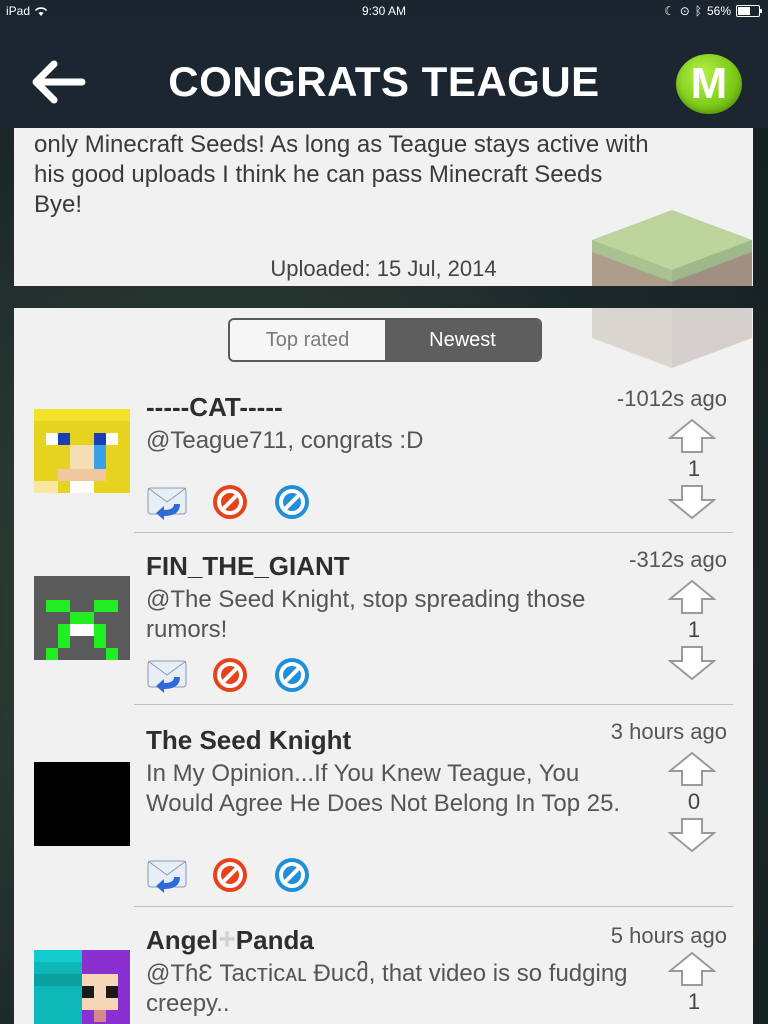 Image resolution: width=768 pixels, height=1024 pixels. What do you see at coordinates (214, 407) in the screenshot?
I see `comment-username: -----CAT-----` at bounding box center [214, 407].